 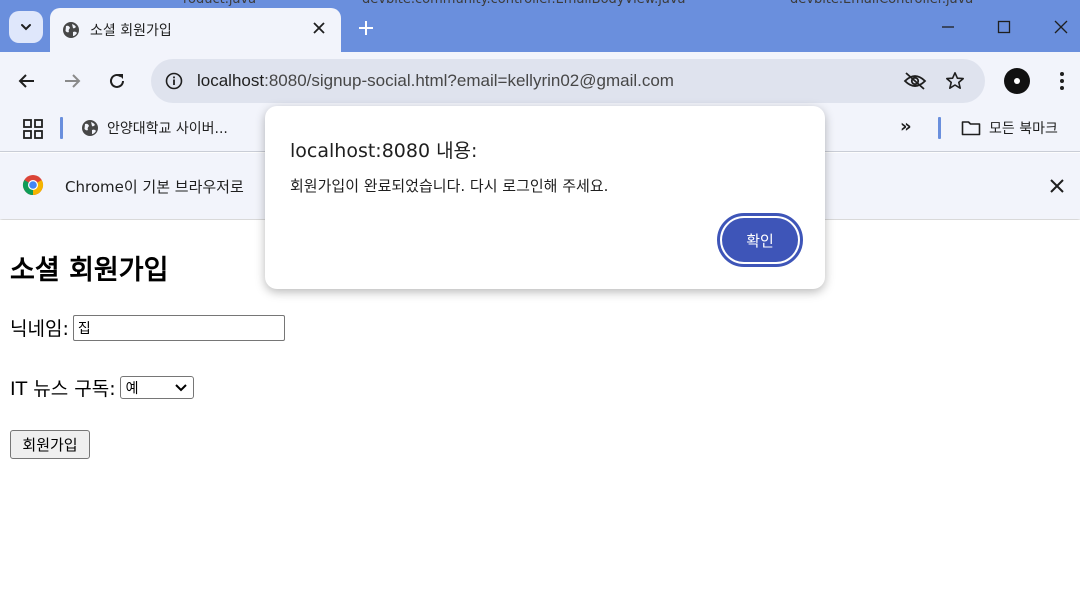 I want to click on minimize-button, so click(x=948, y=27).